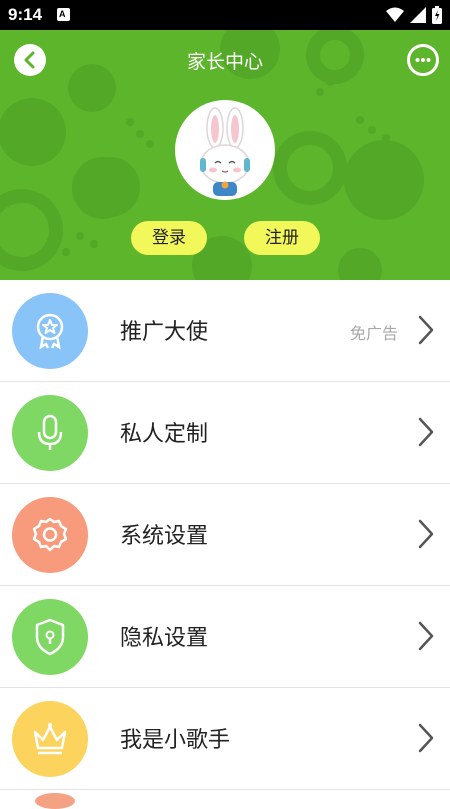  I want to click on register-button: 注册, so click(282, 238).